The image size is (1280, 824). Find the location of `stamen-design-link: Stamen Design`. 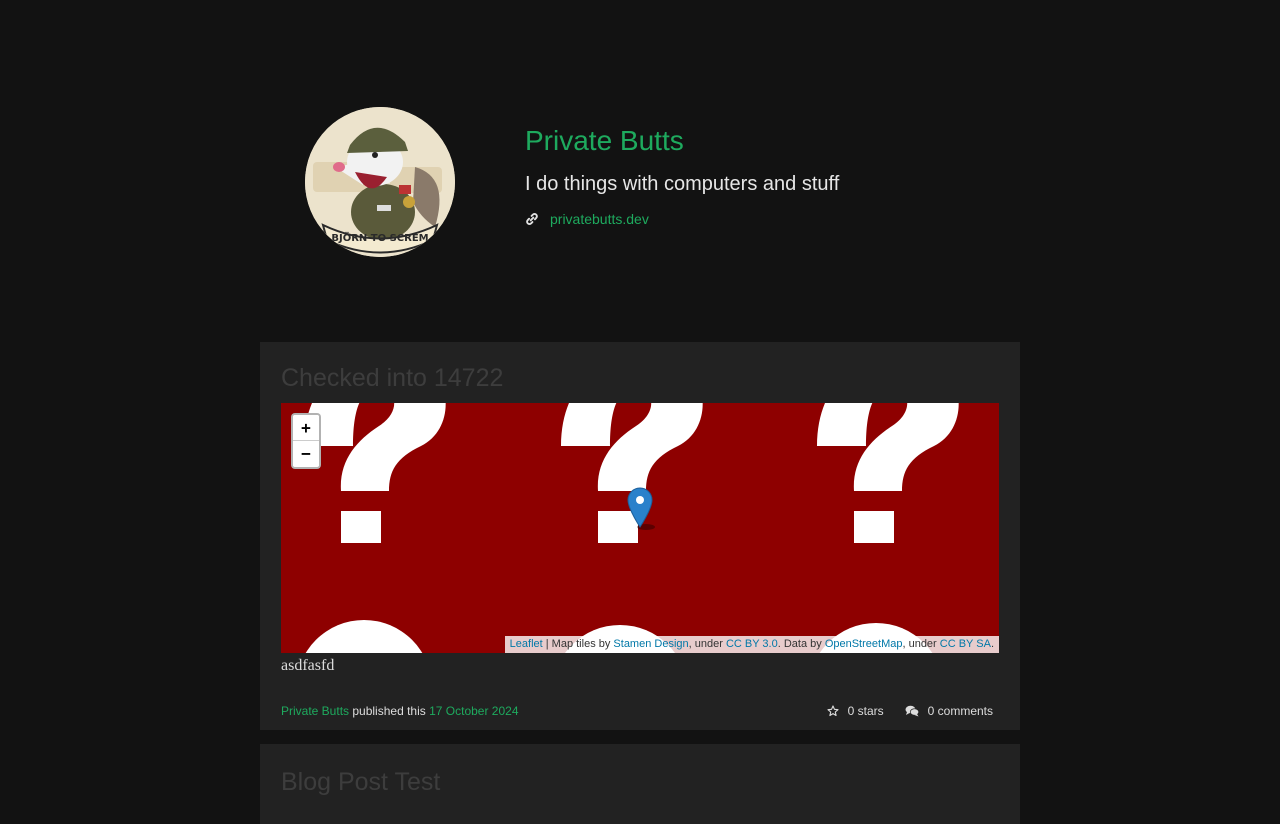

stamen-design-link: Stamen Design is located at coordinates (650, 644).